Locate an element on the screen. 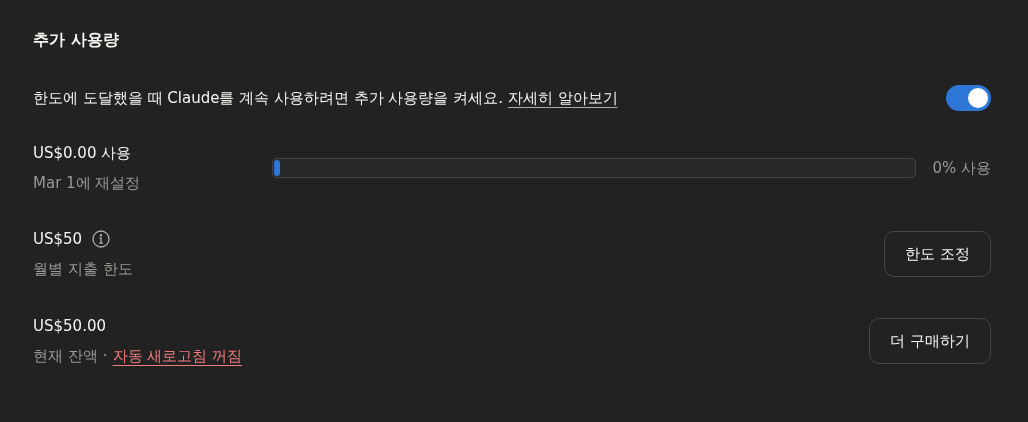 This screenshot has width=1028, height=422. section-title: 추가 사용량 is located at coordinates (76, 40).